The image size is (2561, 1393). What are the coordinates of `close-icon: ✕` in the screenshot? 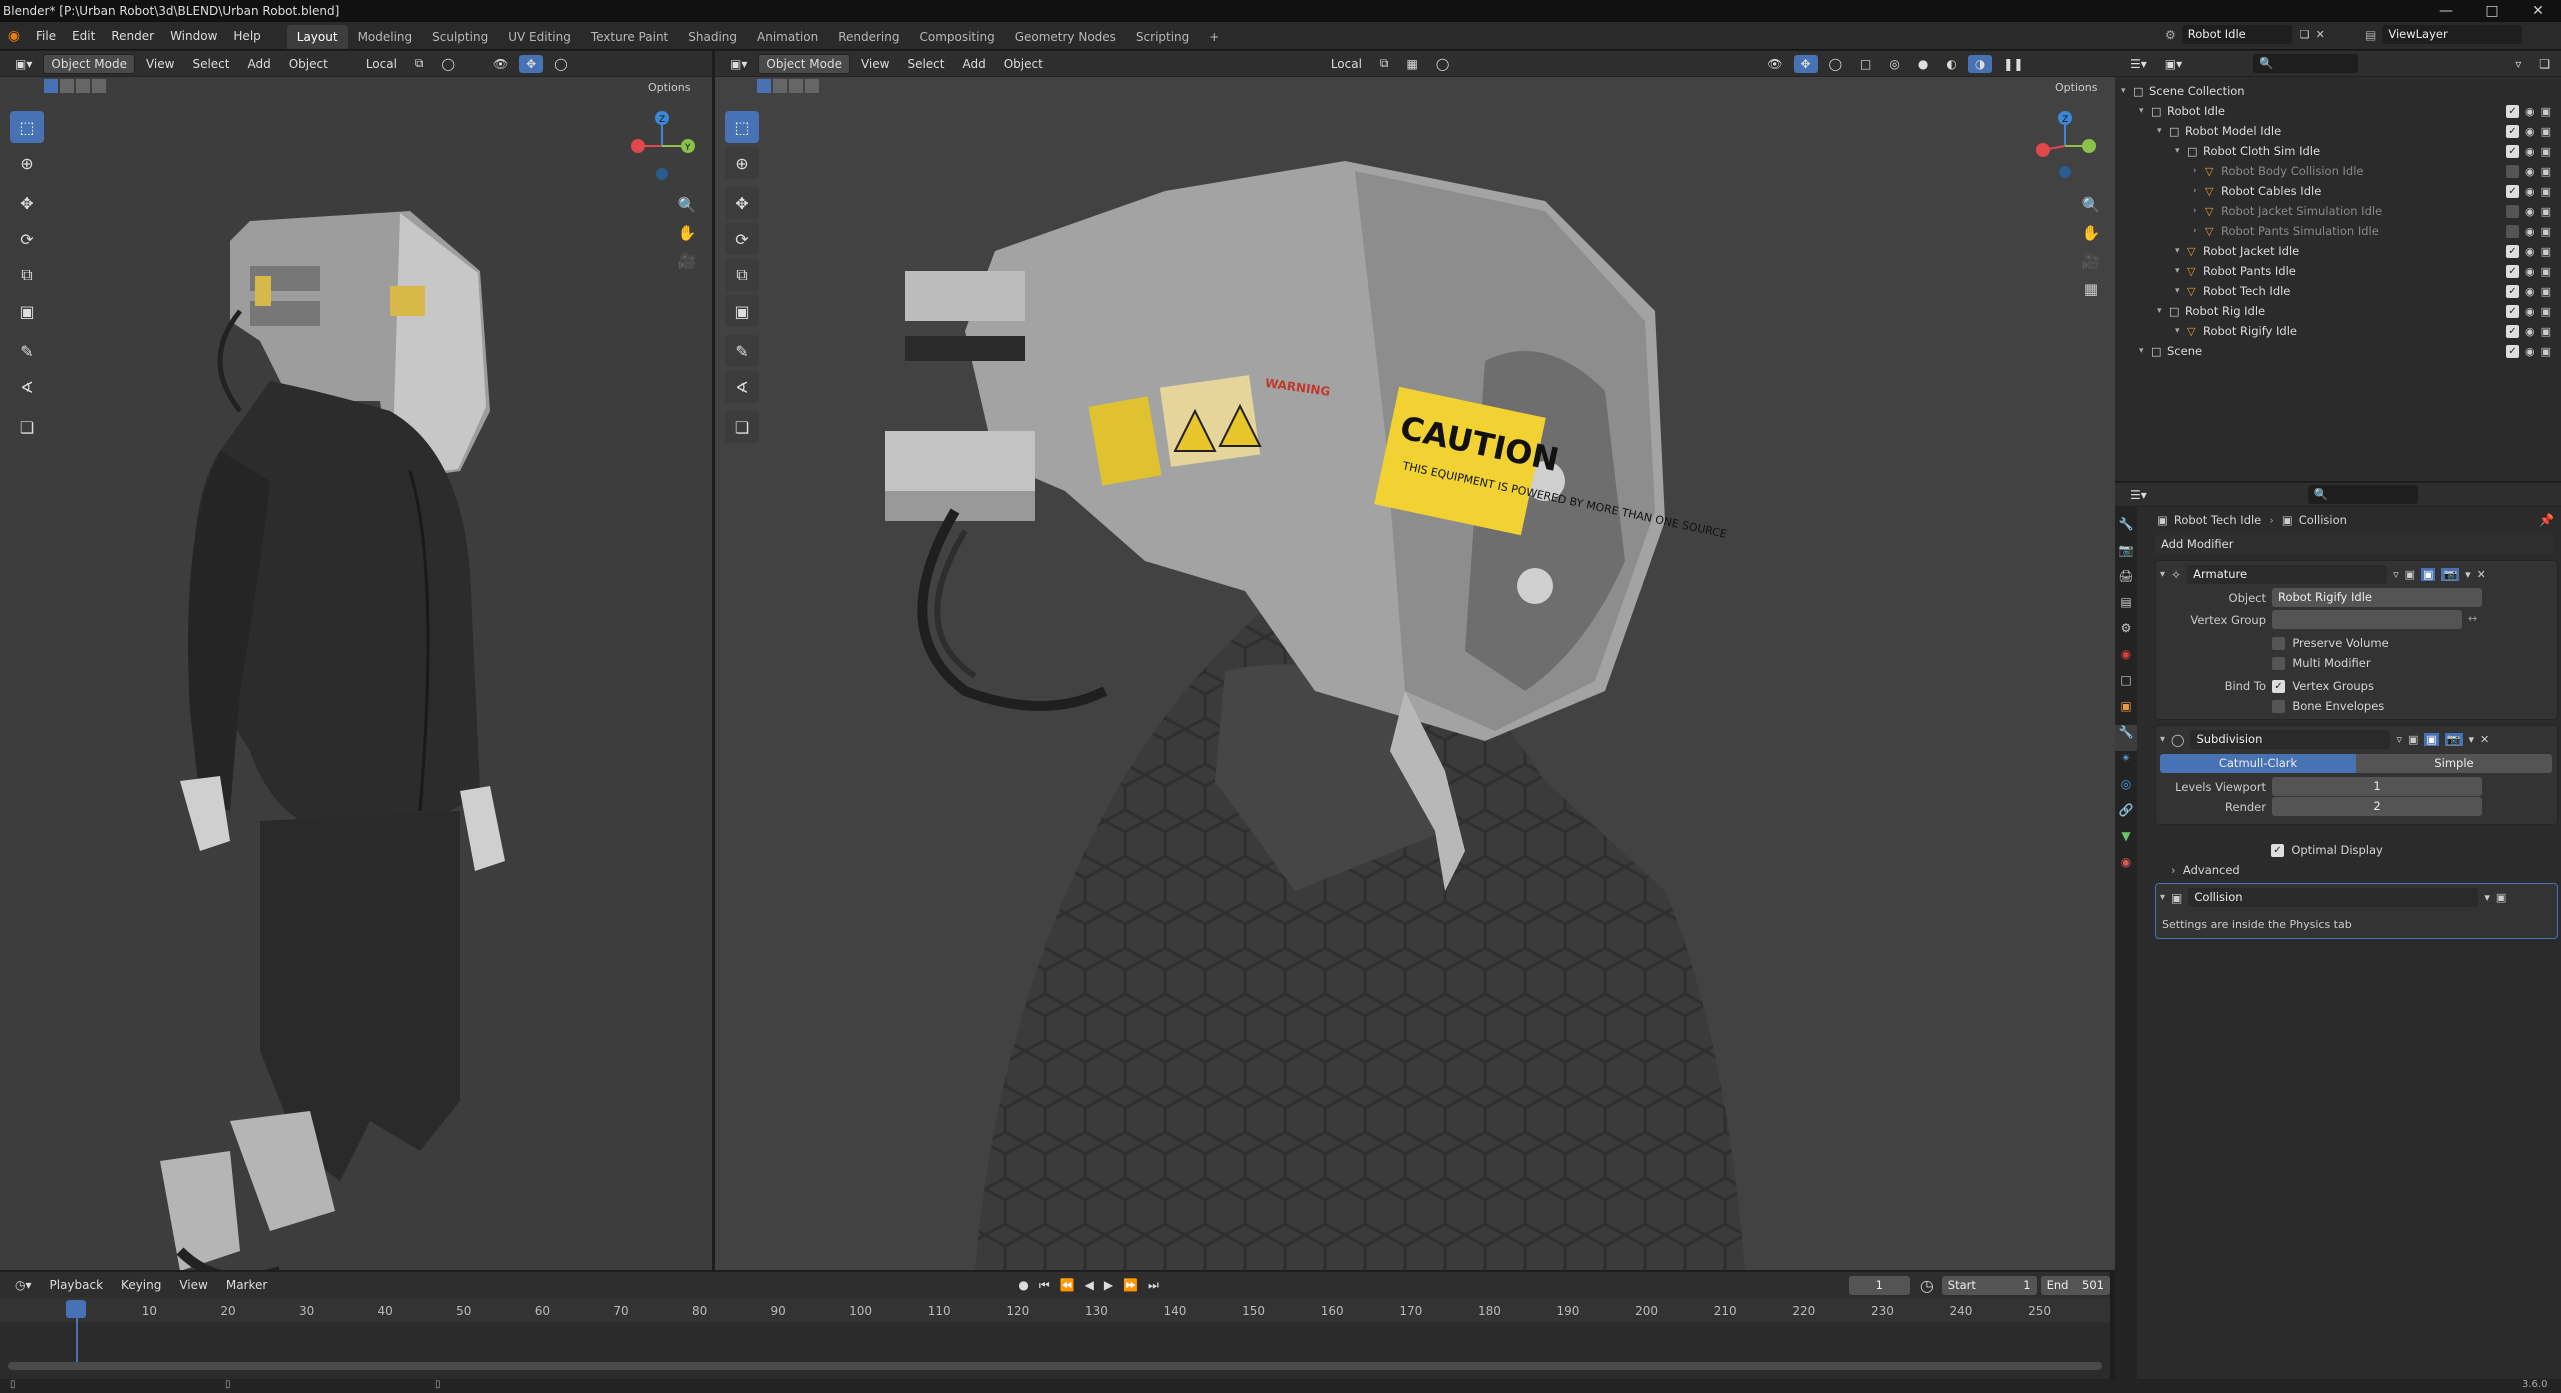 It's located at (2538, 11).